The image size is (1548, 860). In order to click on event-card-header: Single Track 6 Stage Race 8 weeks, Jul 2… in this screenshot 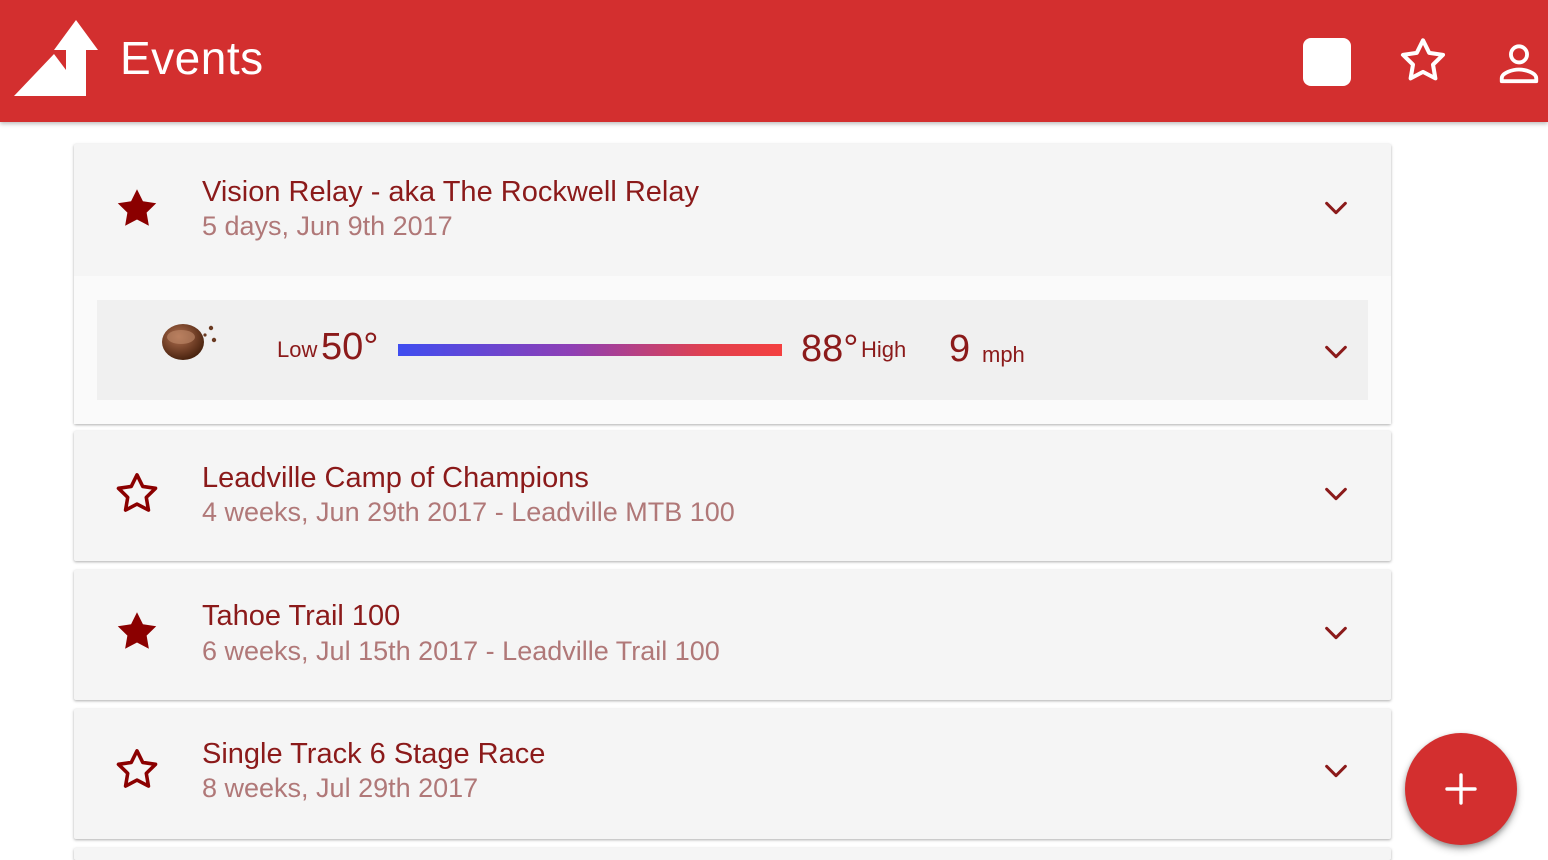, I will do `click(732, 774)`.